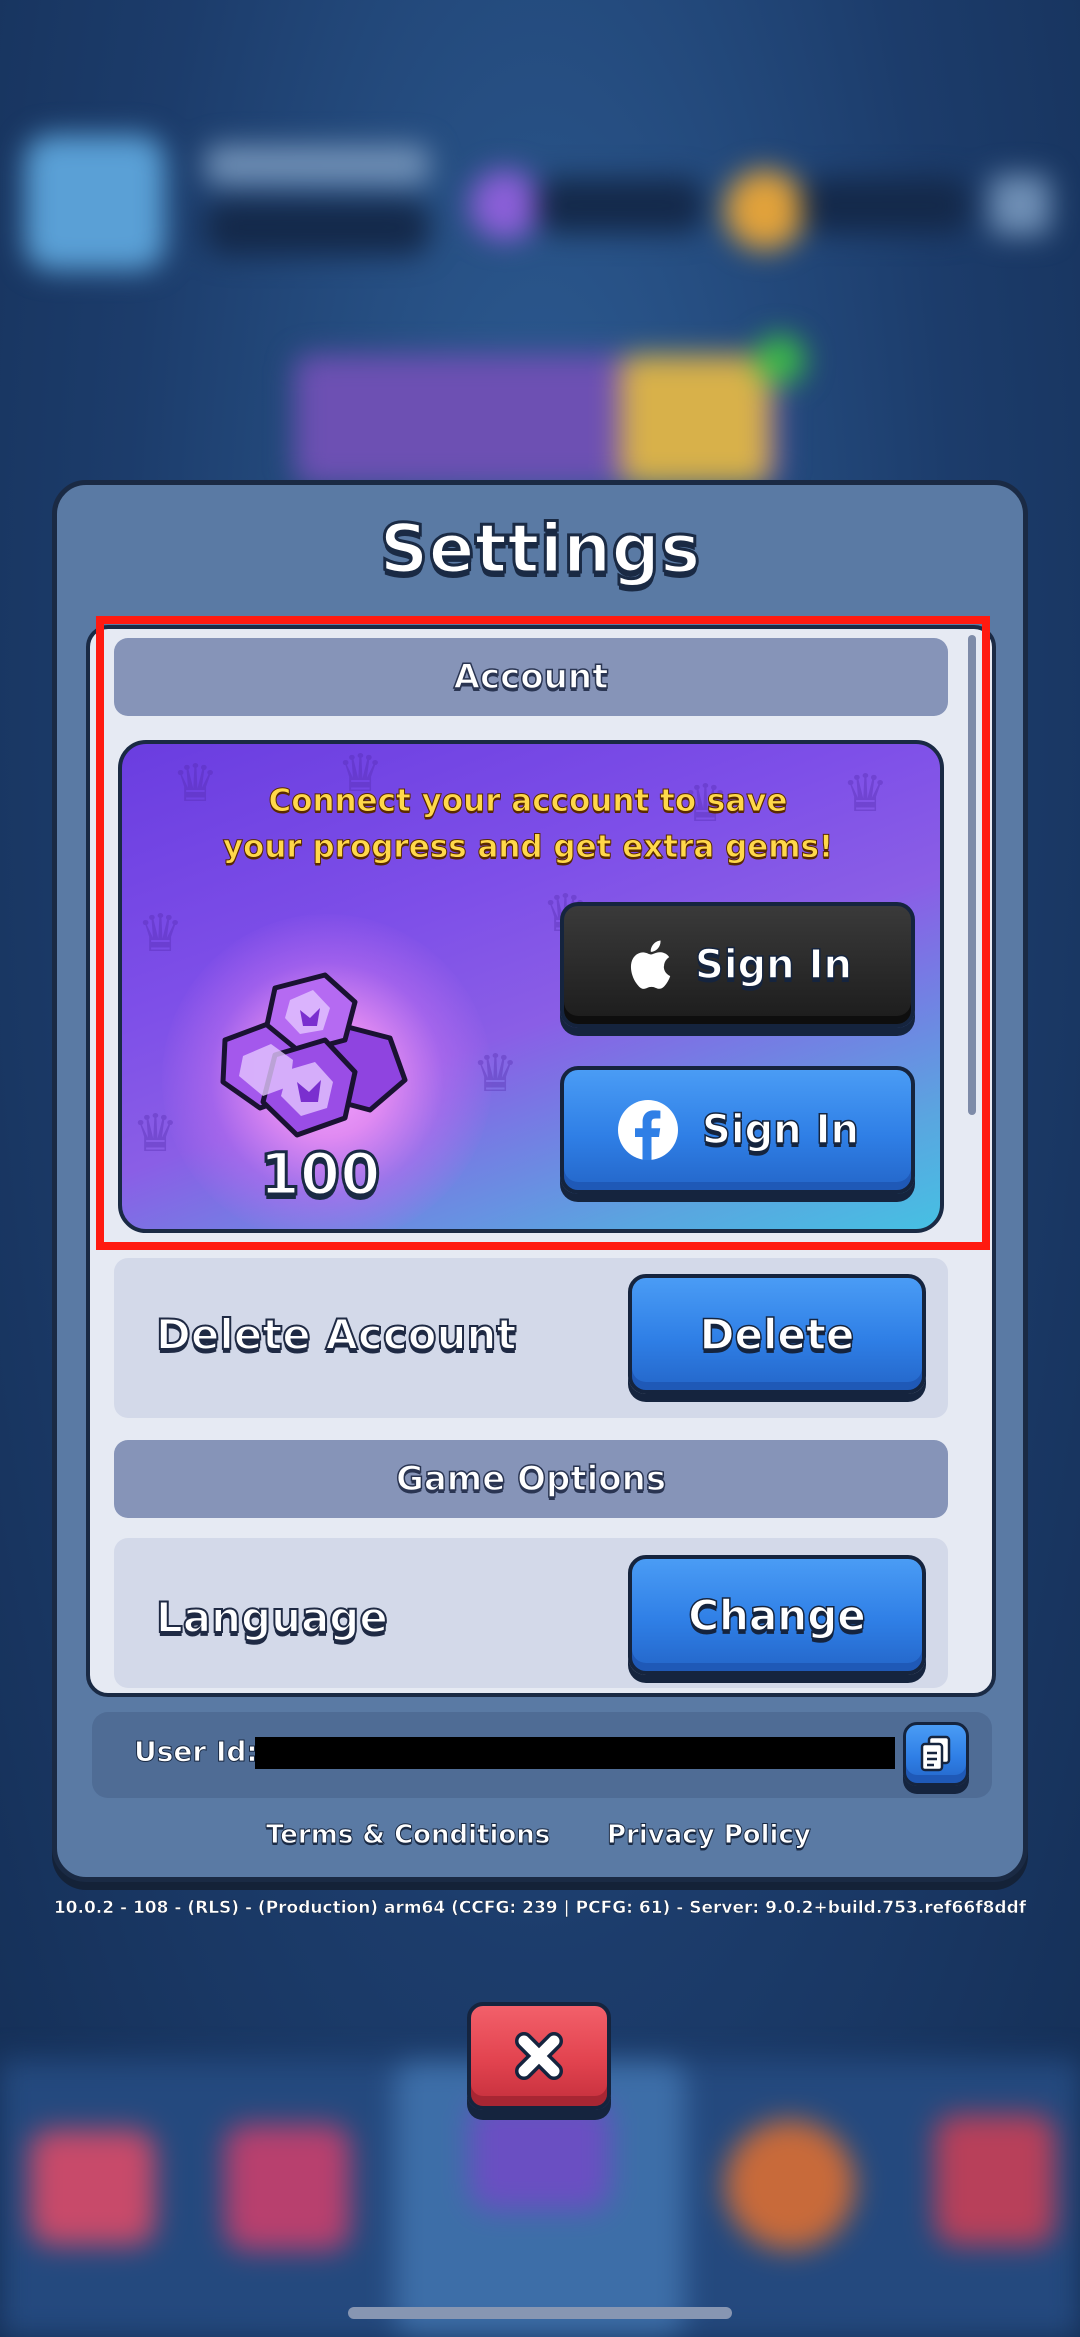  What do you see at coordinates (575, 1753) in the screenshot?
I see `user-id-redacted` at bounding box center [575, 1753].